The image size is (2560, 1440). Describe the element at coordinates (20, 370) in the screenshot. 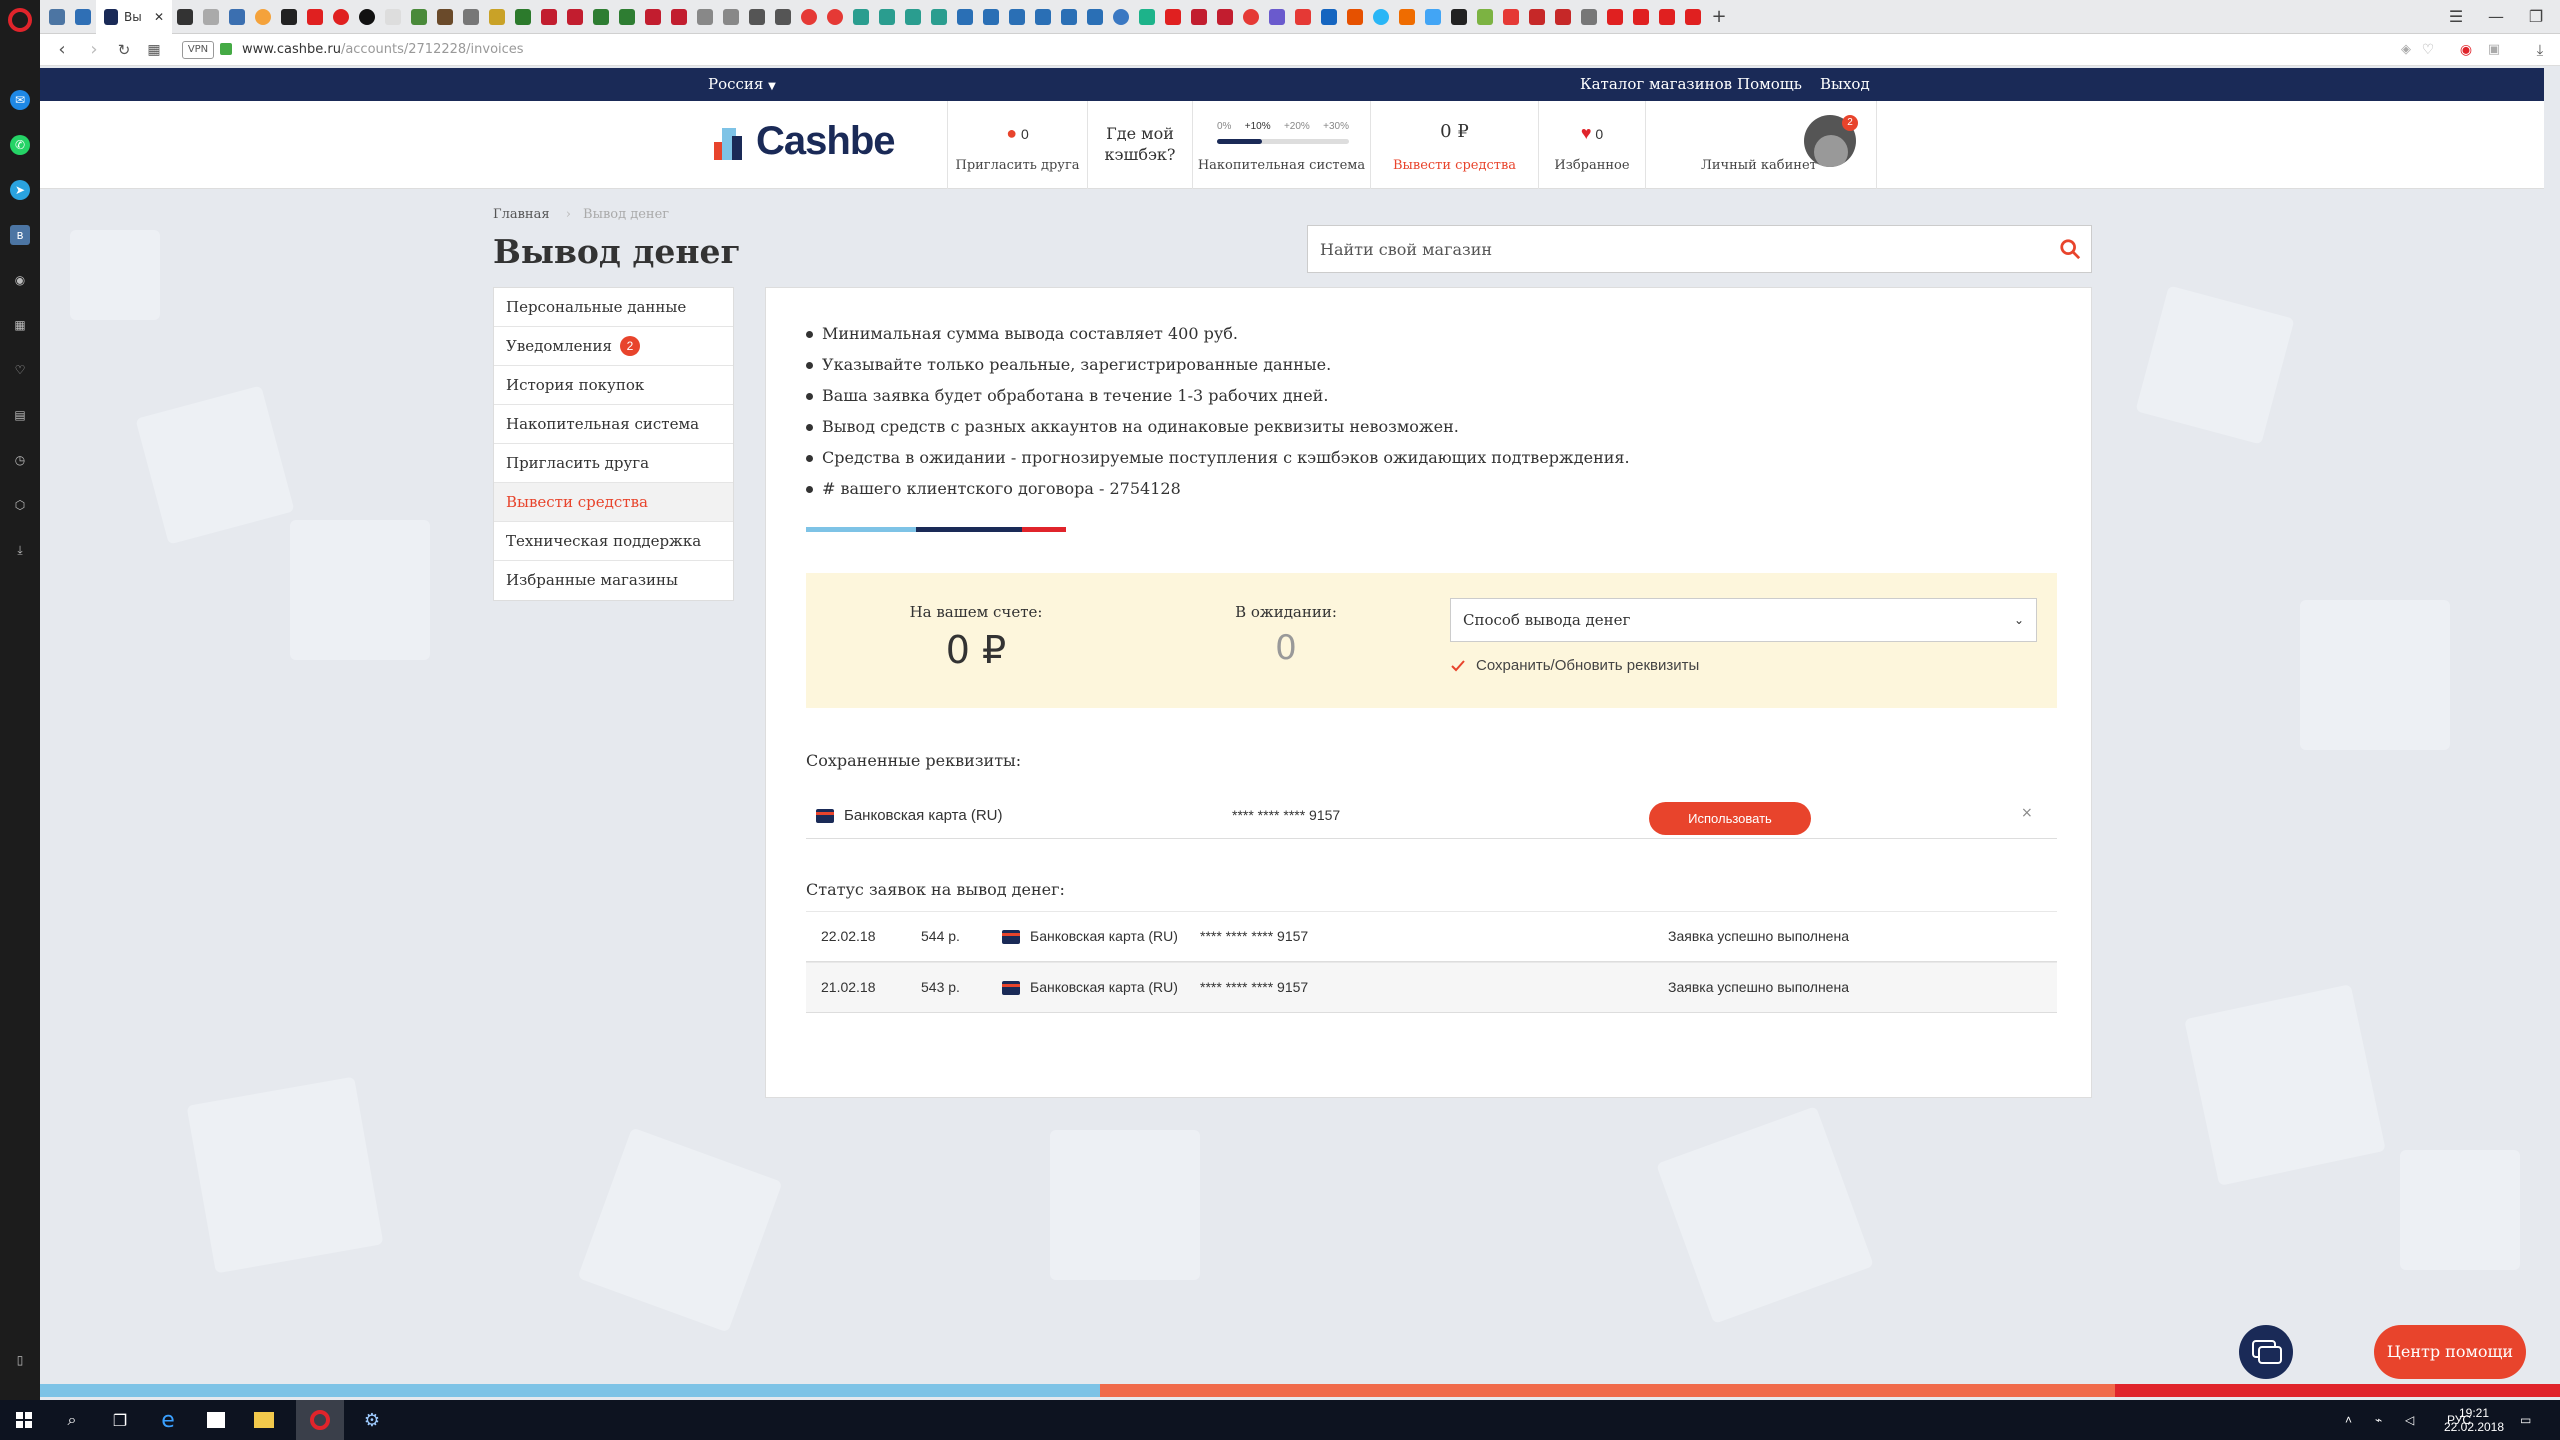

I see `heart-icon: ♡` at that location.